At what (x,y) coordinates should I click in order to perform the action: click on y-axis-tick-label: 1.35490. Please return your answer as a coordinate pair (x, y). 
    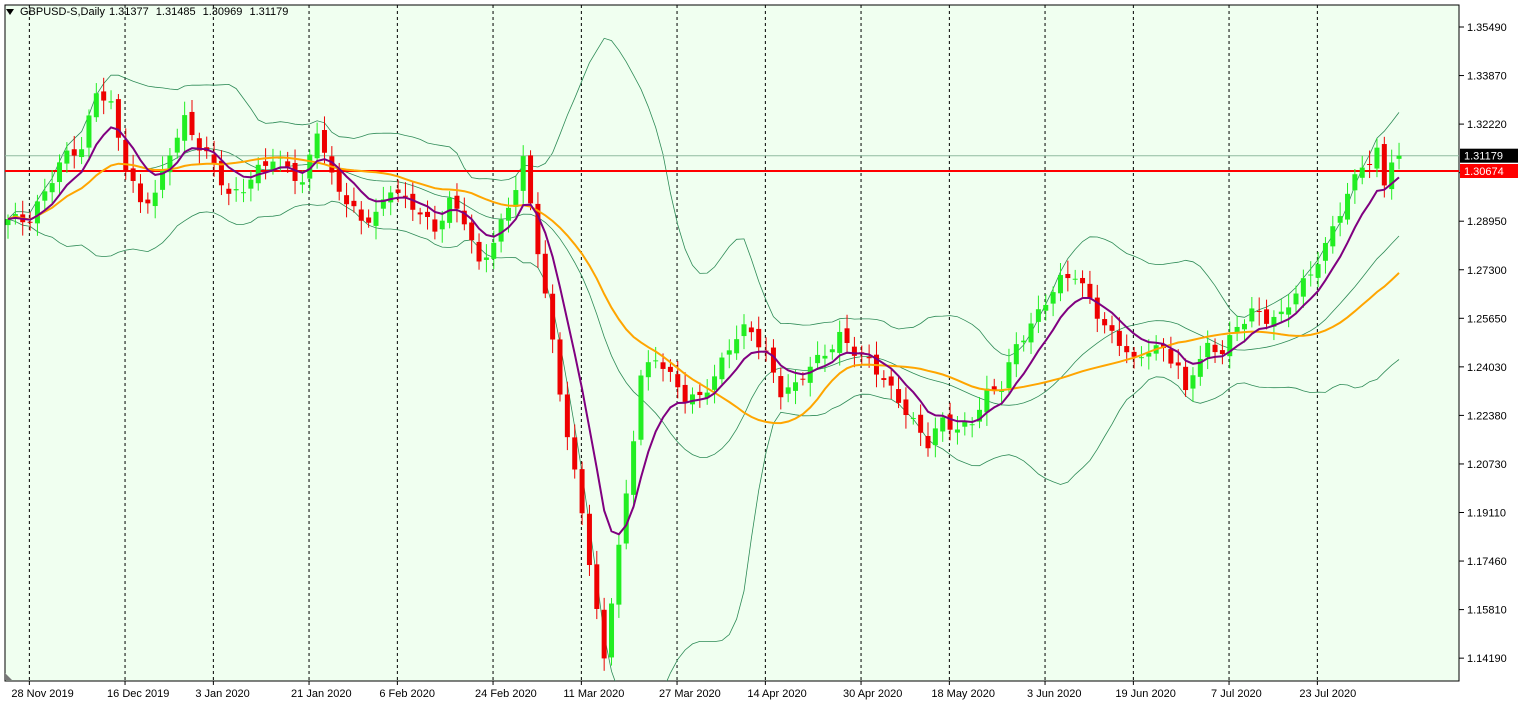
    Looking at the image, I should click on (1487, 28).